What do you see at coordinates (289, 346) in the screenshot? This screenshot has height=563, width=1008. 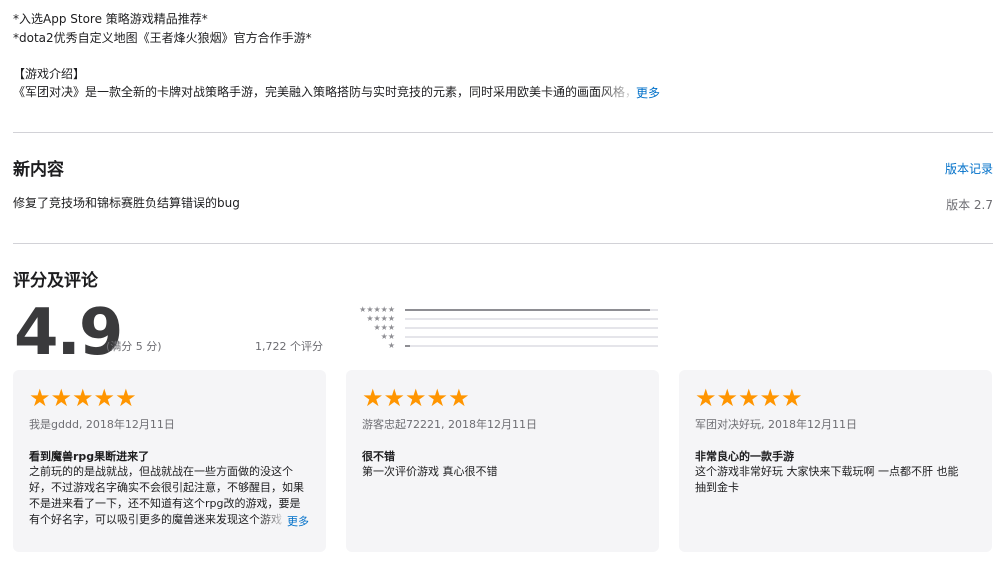 I see `rating-count: 1,722 个评分` at bounding box center [289, 346].